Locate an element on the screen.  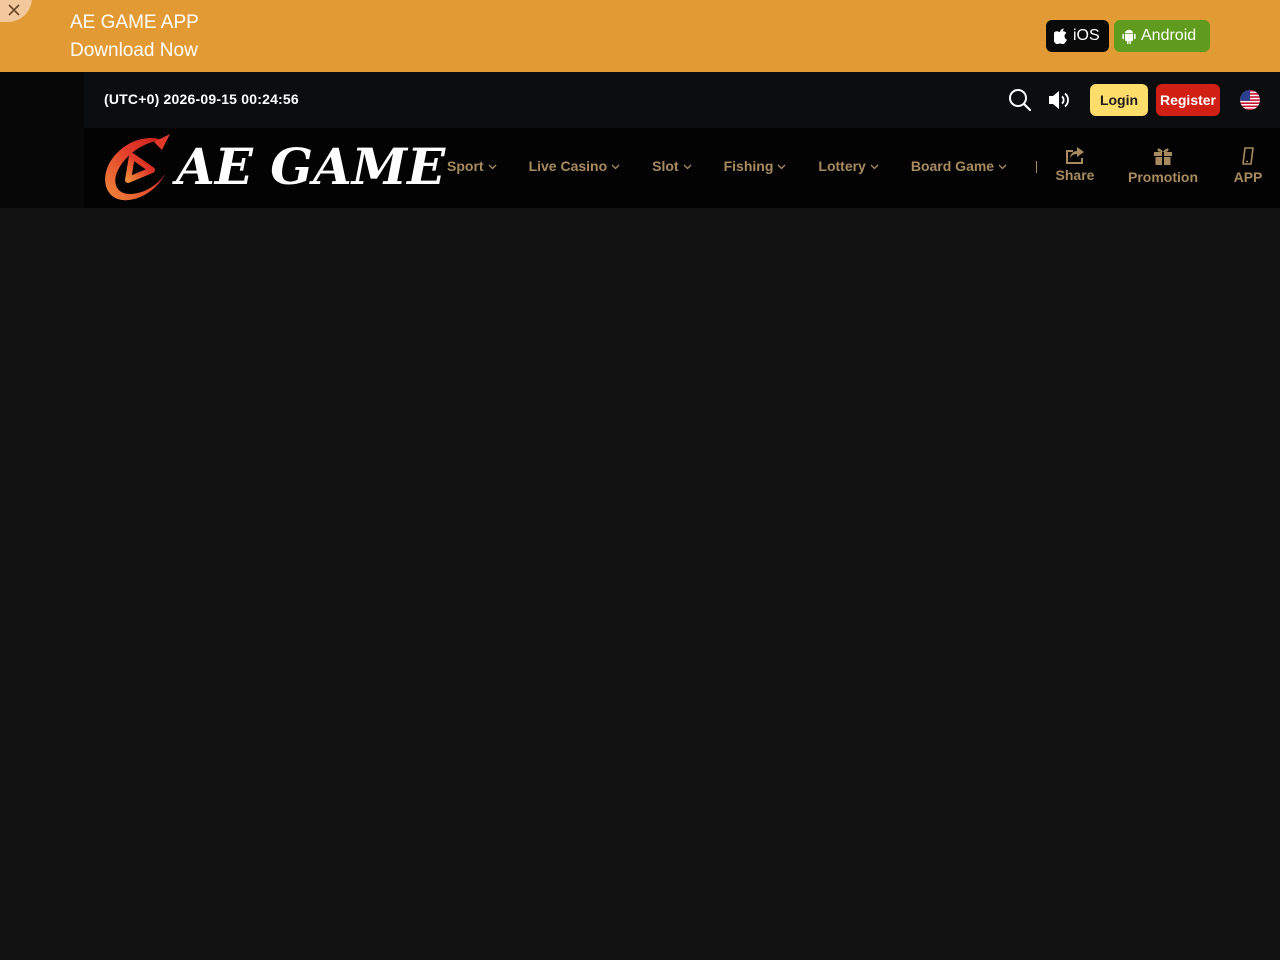
nav-item-label: Sport is located at coordinates (465, 166).